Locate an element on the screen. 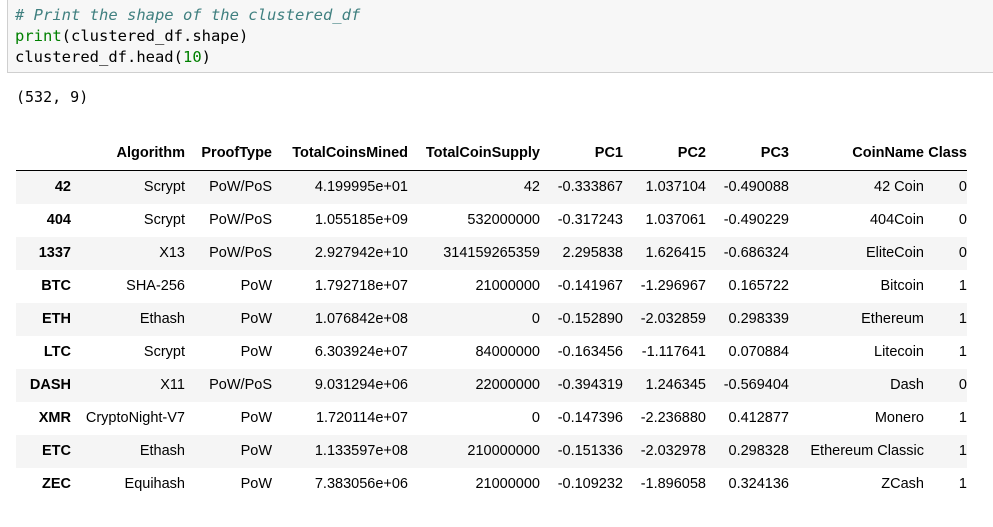 The height and width of the screenshot is (527, 993). table-cell: 0.298339 is located at coordinates (758, 319).